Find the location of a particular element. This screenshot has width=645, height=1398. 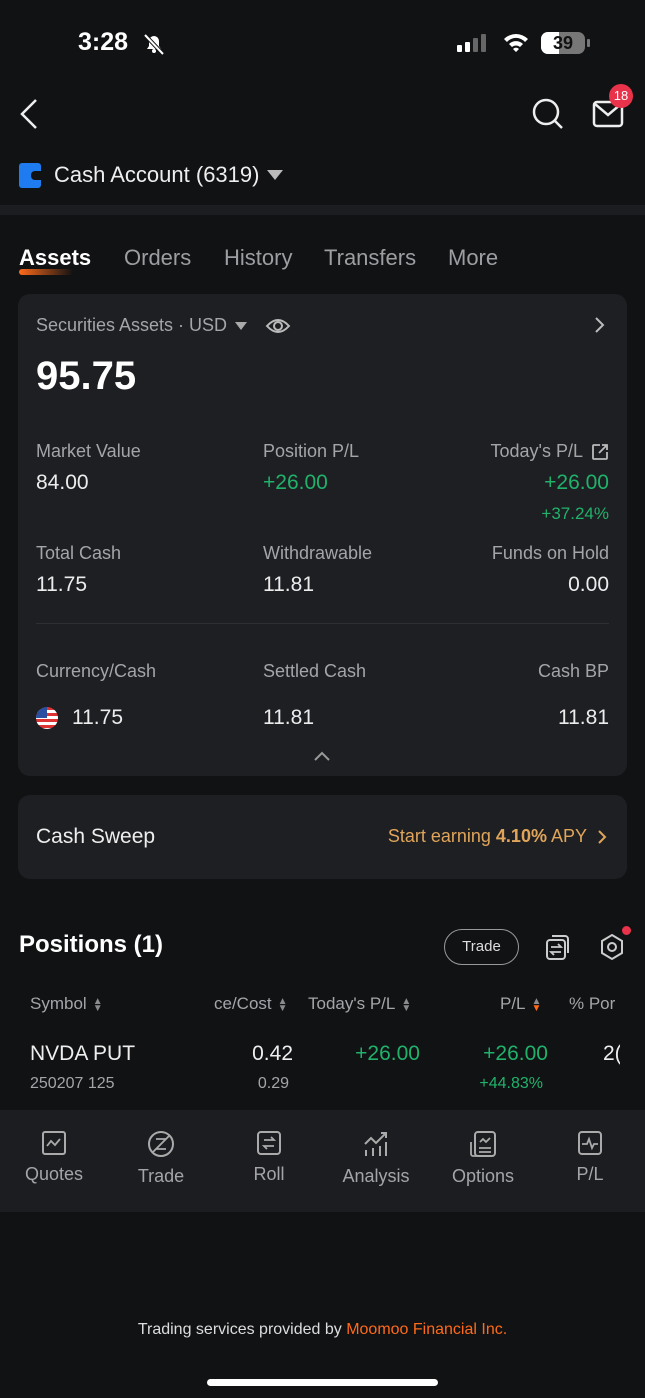

active-tab-indicator is located at coordinates (46, 272).